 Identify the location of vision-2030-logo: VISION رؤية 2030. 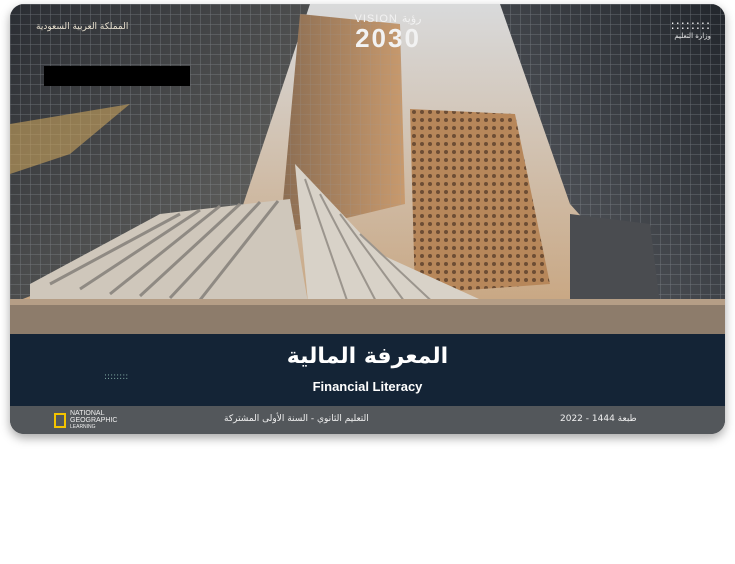
(388, 31).